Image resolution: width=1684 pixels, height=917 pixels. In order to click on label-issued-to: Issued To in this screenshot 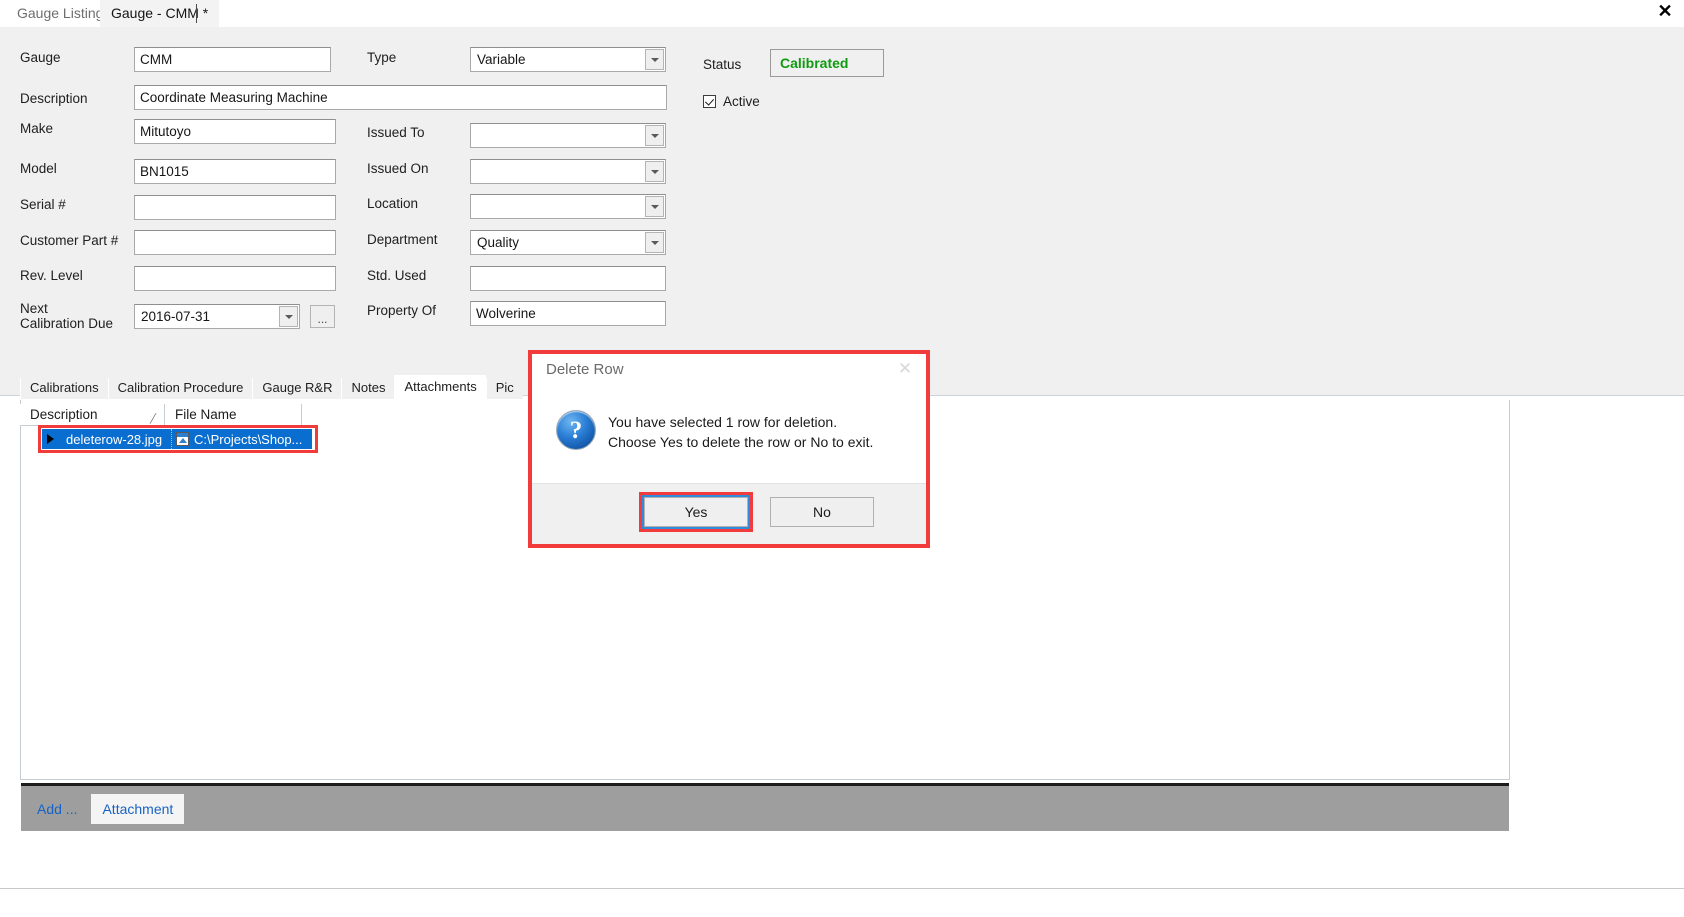, I will do `click(396, 132)`.